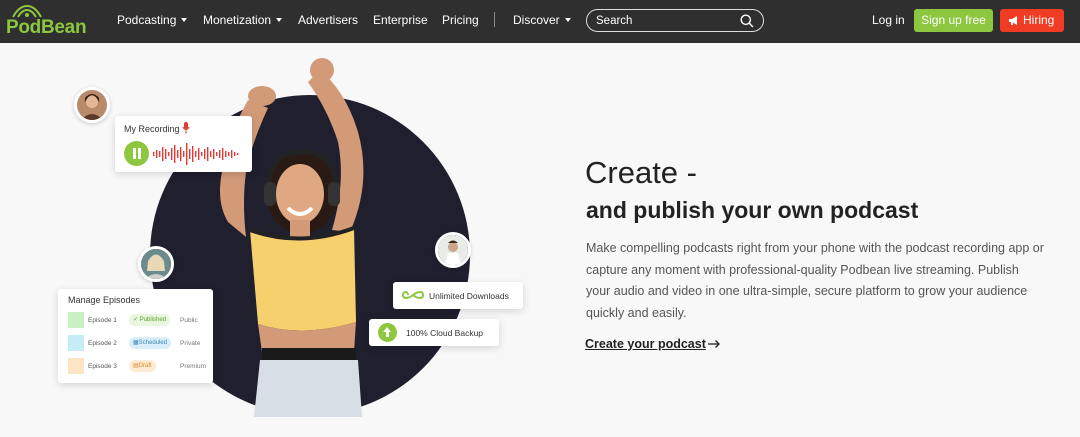  I want to click on episode-name: Episode 3, so click(102, 366).